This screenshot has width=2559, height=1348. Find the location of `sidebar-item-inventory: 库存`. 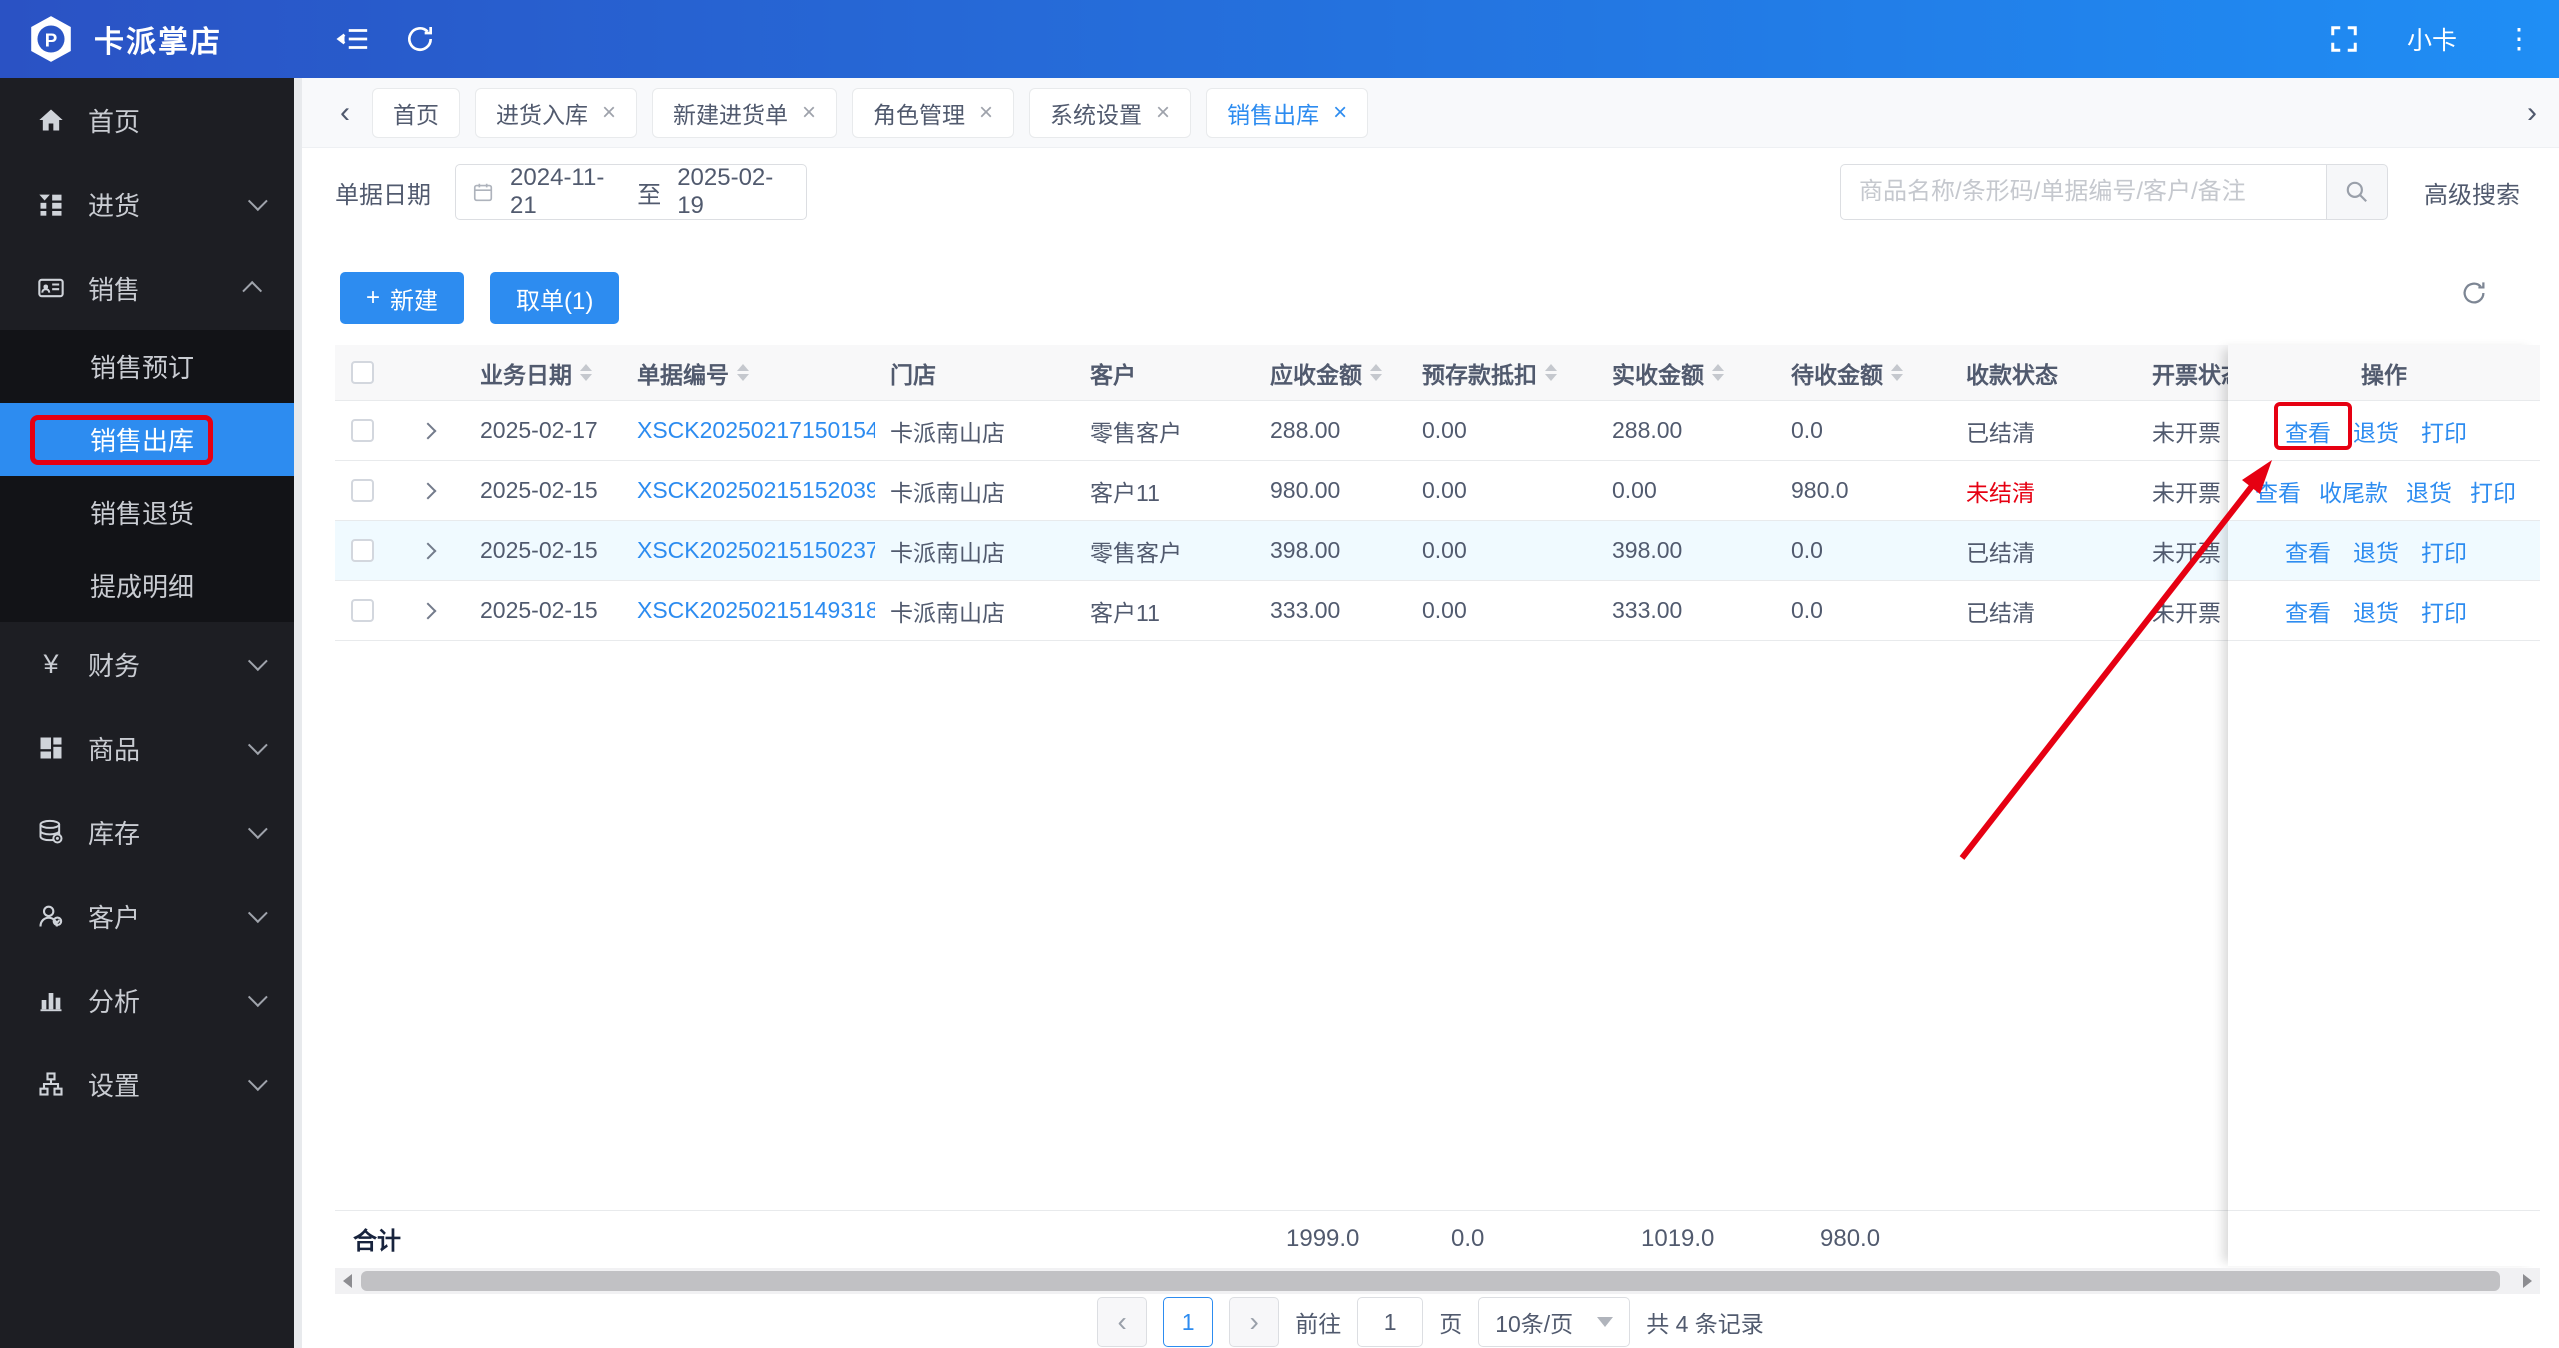

sidebar-item-inventory: 库存 is located at coordinates (151, 832).